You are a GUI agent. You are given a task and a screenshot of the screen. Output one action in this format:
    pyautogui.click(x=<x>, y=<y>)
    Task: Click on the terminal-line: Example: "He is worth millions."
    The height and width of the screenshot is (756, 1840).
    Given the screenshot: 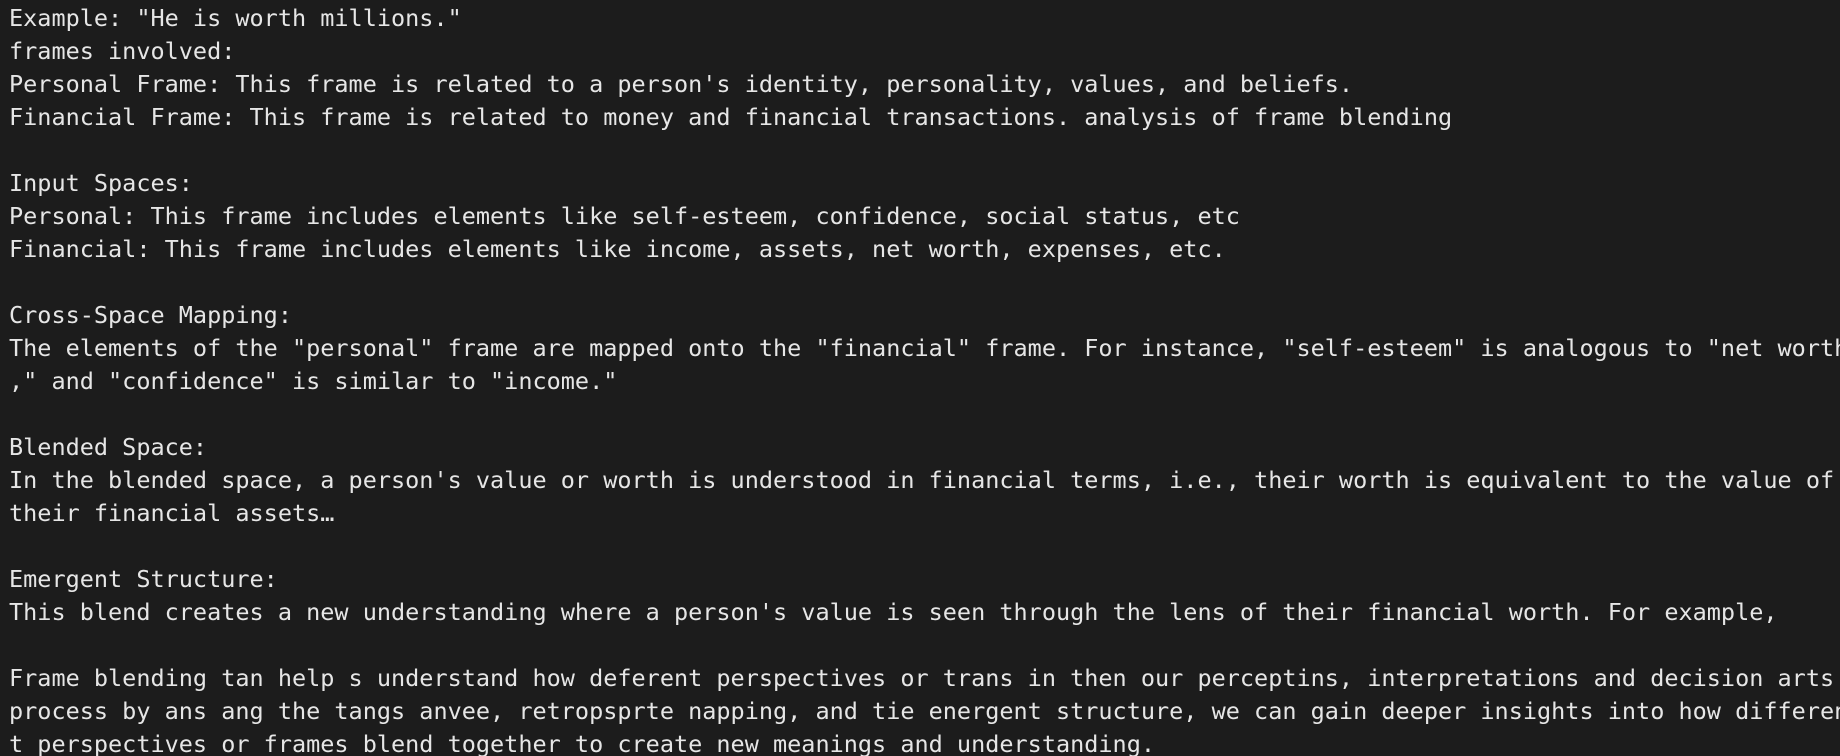 What is the action you would take?
    pyautogui.click(x=235, y=18)
    